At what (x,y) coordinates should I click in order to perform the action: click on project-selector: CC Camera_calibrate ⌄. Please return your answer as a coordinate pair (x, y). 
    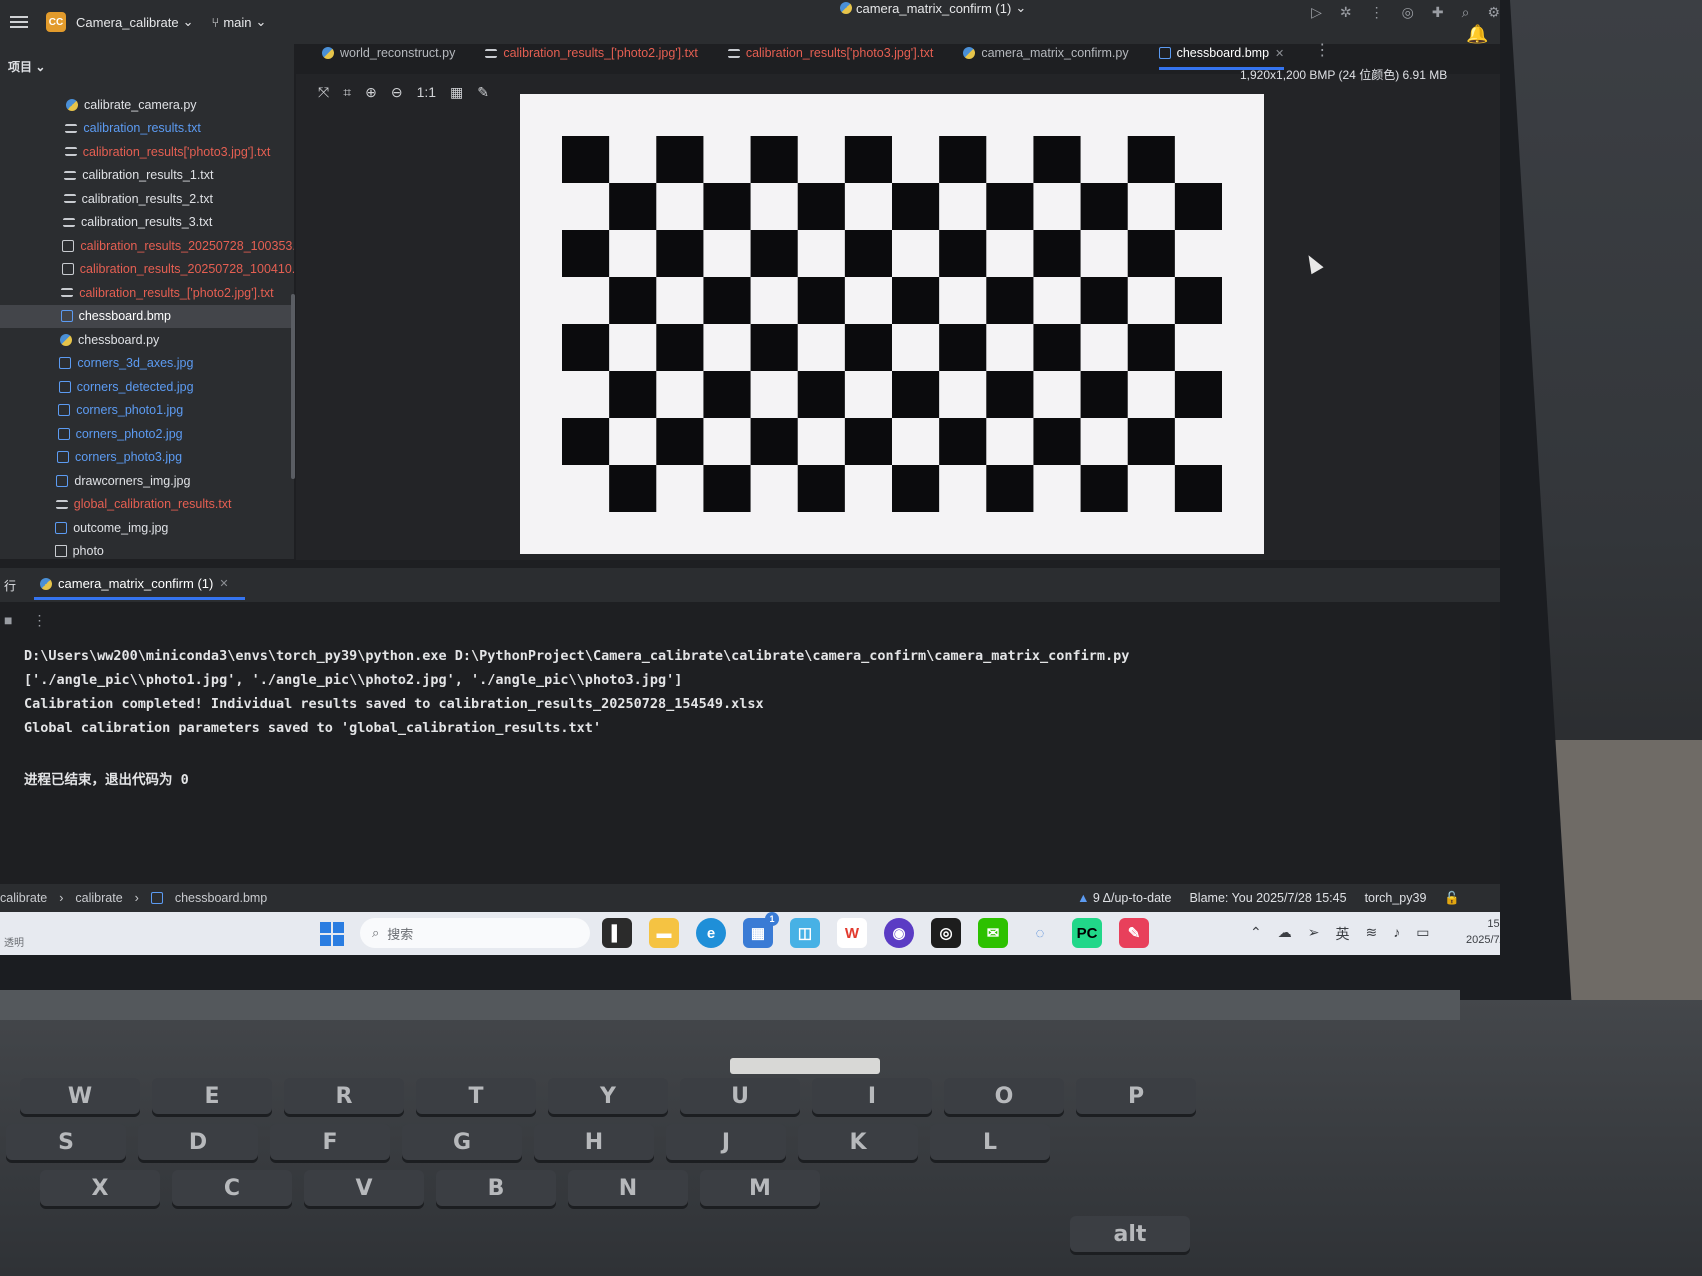
    Looking at the image, I should click on (120, 22).